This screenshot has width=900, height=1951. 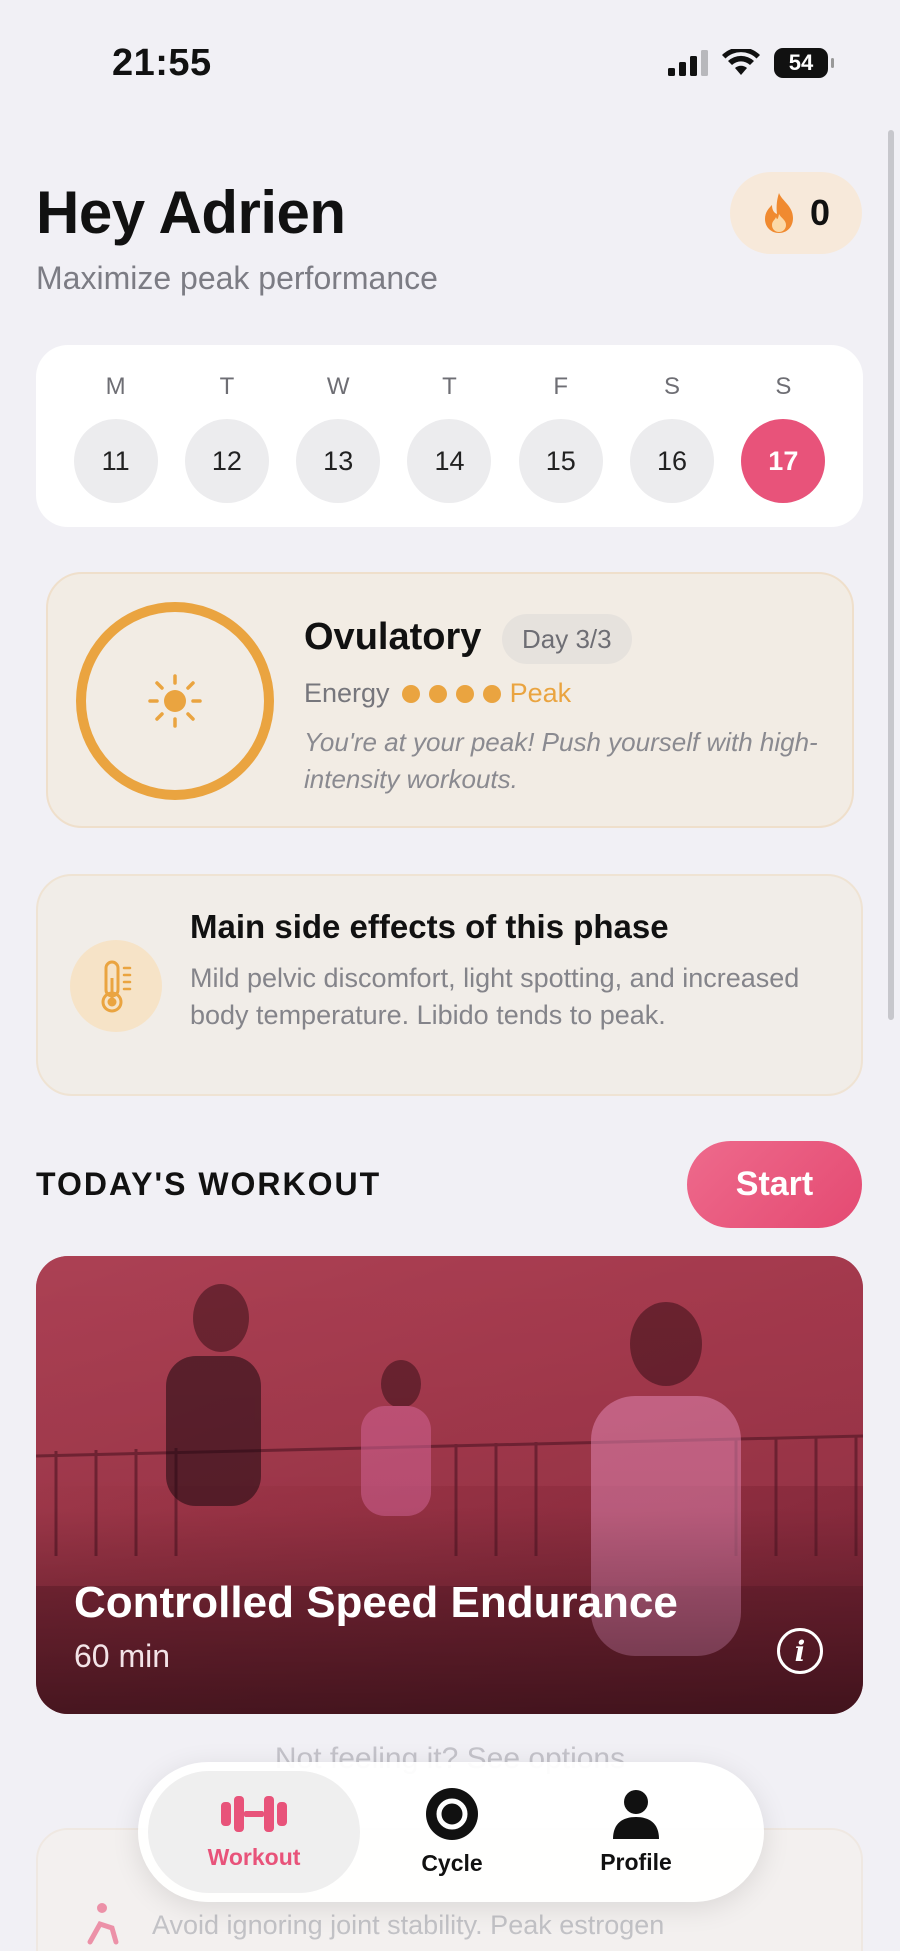 I want to click on streak-count: 0, so click(x=820, y=212).